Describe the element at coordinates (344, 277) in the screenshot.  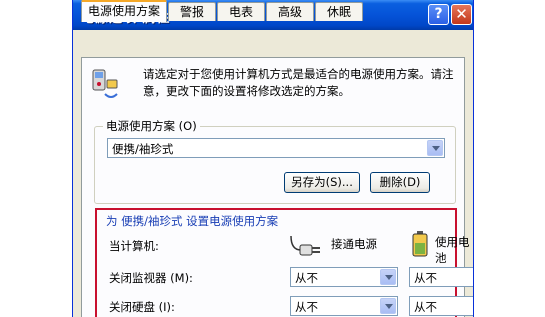
I see `monitor-off-ac-select: 从不` at that location.